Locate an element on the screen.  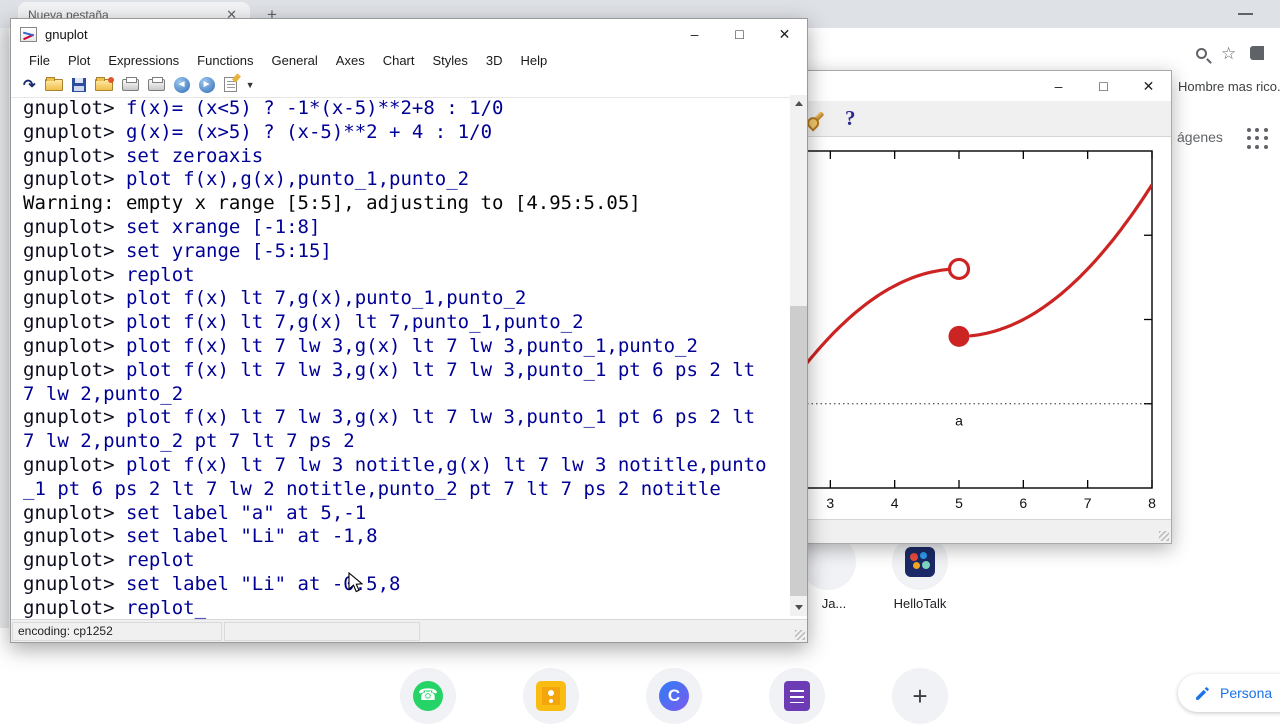
console-line: gnuplot> set xrange [-1:8] is located at coordinates (172, 226).